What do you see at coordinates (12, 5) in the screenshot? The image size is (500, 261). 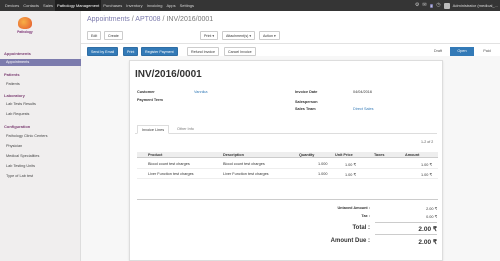 I see `menu-devices: Devices` at bounding box center [12, 5].